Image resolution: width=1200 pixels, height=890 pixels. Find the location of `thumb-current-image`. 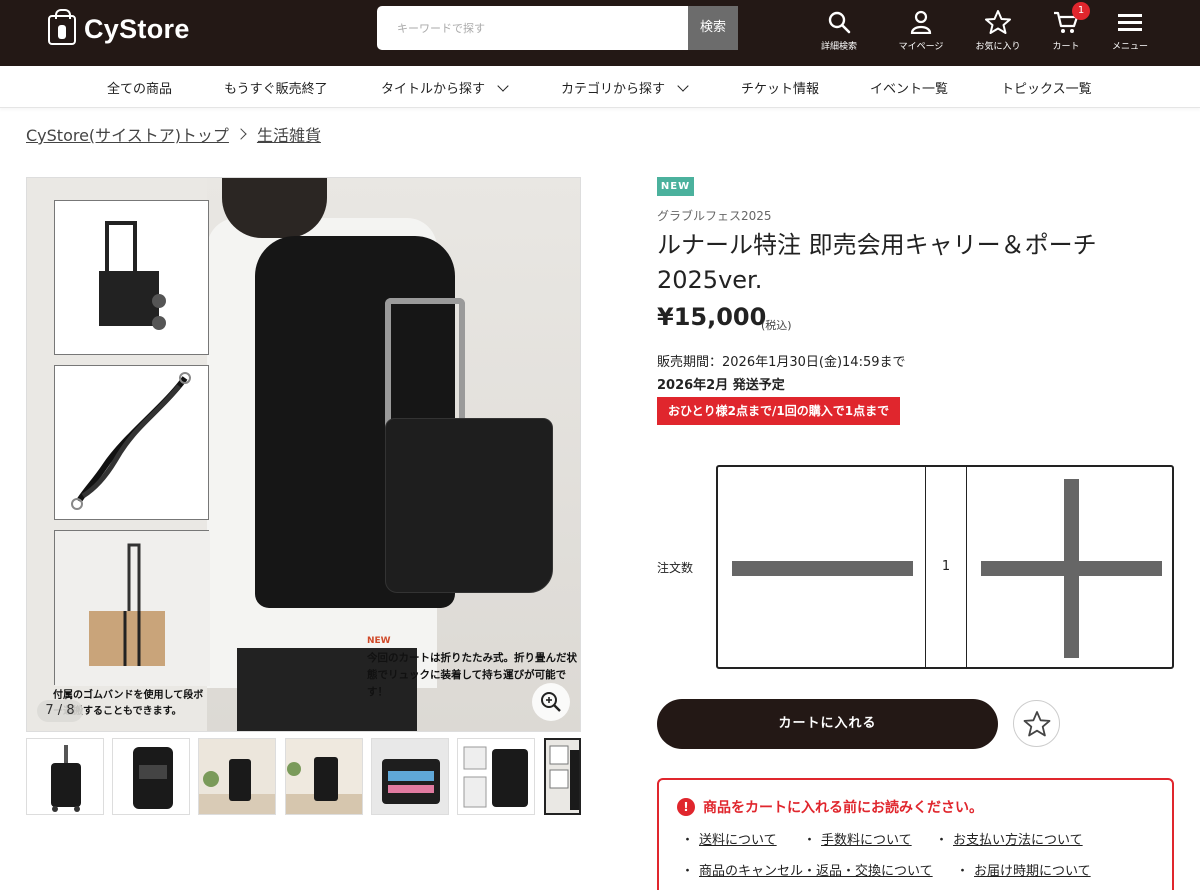

thumb-current-image is located at coordinates (562, 776).